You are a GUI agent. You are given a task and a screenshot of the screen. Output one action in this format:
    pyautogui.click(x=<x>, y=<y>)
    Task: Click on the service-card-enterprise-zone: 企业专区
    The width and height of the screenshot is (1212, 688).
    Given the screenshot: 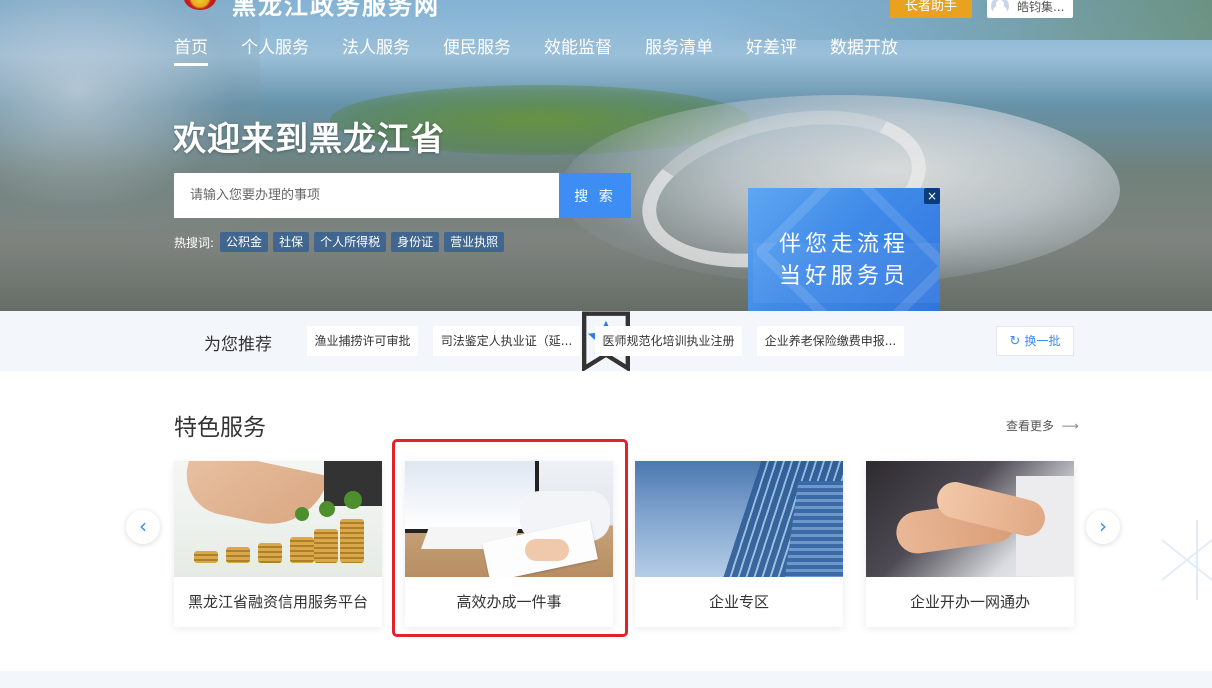 What is the action you would take?
    pyautogui.click(x=739, y=544)
    